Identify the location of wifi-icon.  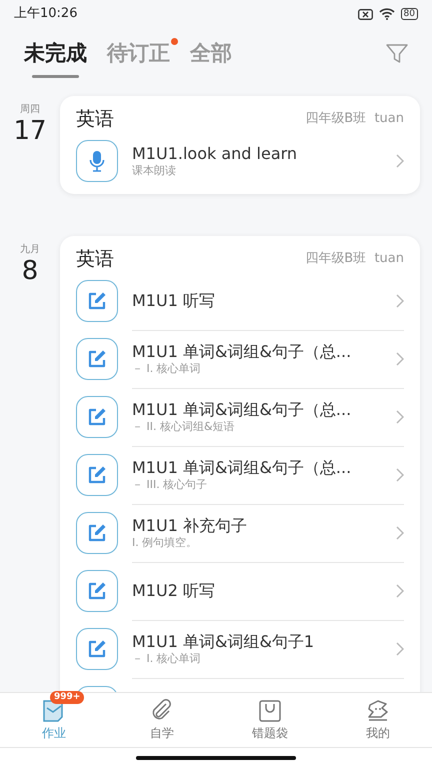
(386, 14).